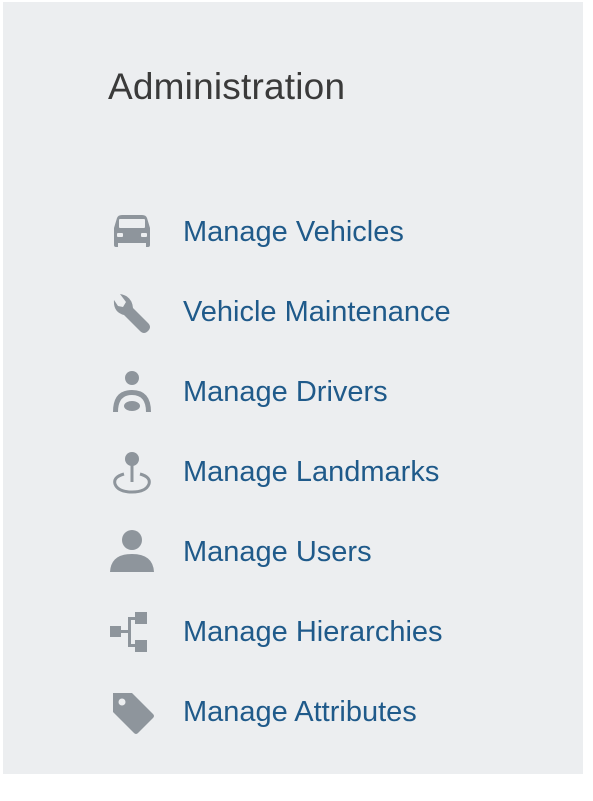 The image size is (593, 801). Describe the element at coordinates (132, 312) in the screenshot. I see `wrench-icon` at that location.